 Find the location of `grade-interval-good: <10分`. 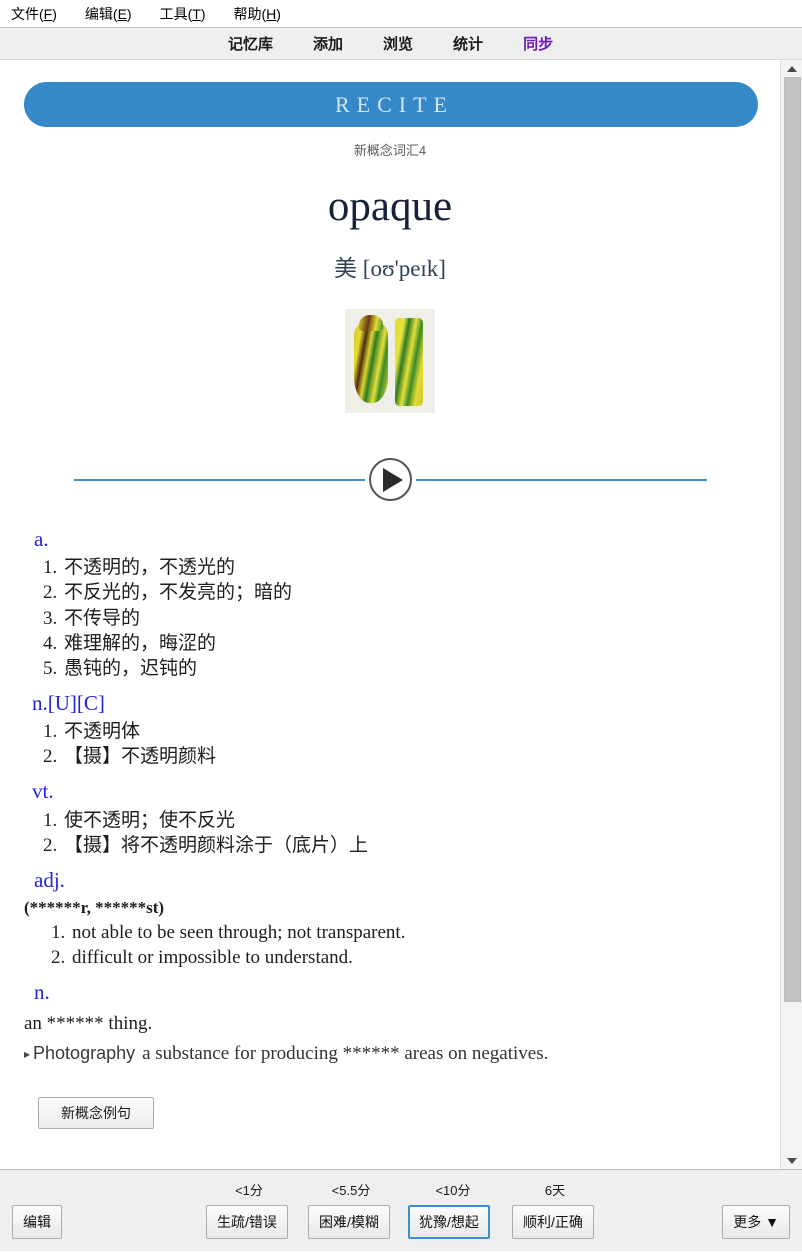

grade-interval-good: <10分 is located at coordinates (453, 1190).